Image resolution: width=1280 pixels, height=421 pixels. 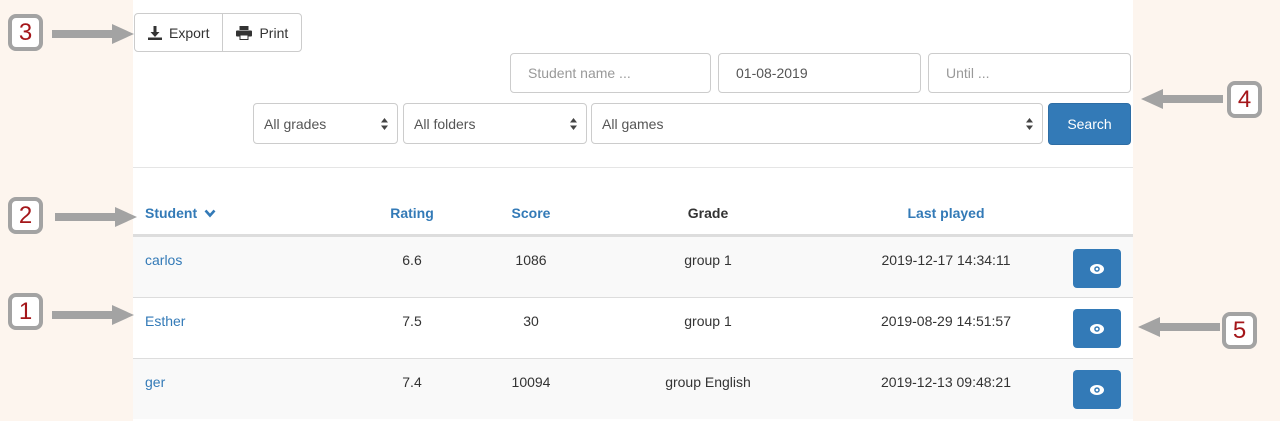 What do you see at coordinates (412, 213) in the screenshot?
I see `column-header-rating: Rating` at bounding box center [412, 213].